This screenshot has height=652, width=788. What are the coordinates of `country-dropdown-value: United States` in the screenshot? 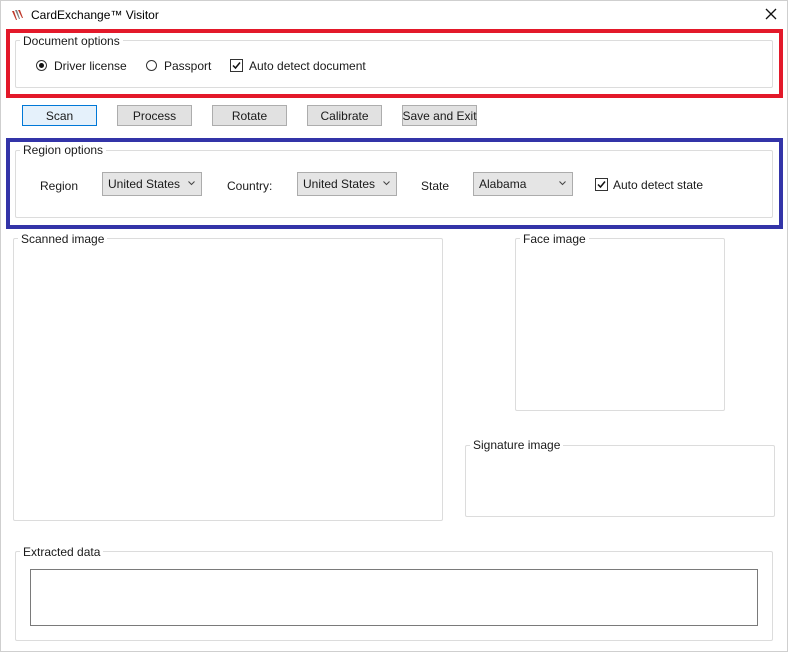 It's located at (339, 184).